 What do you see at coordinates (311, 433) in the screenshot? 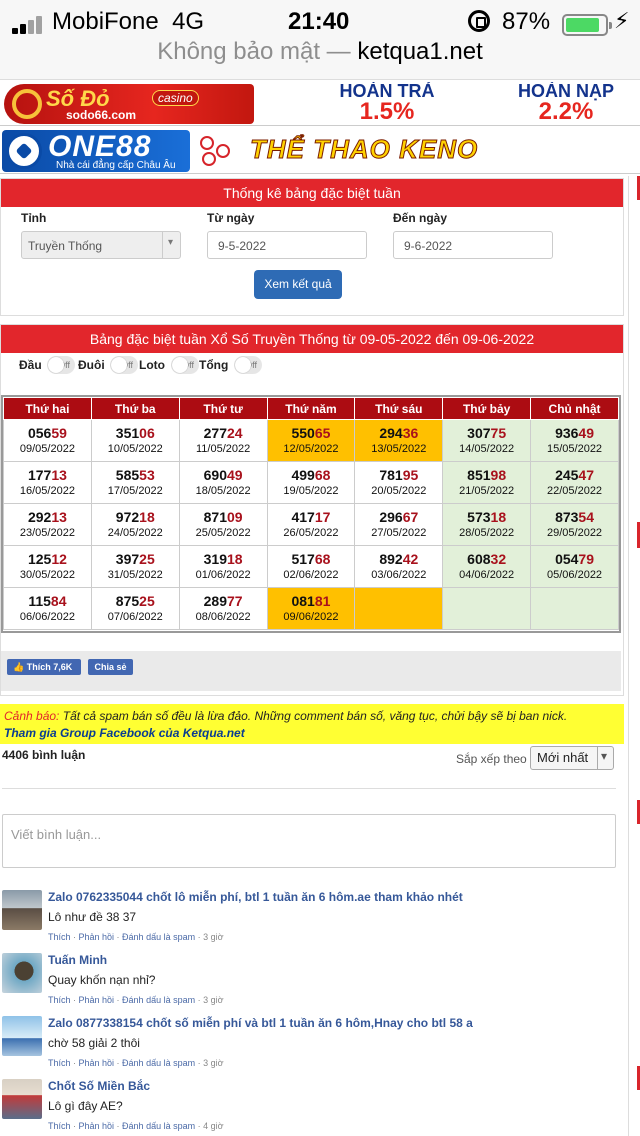
I see `result-number: 55065` at bounding box center [311, 433].